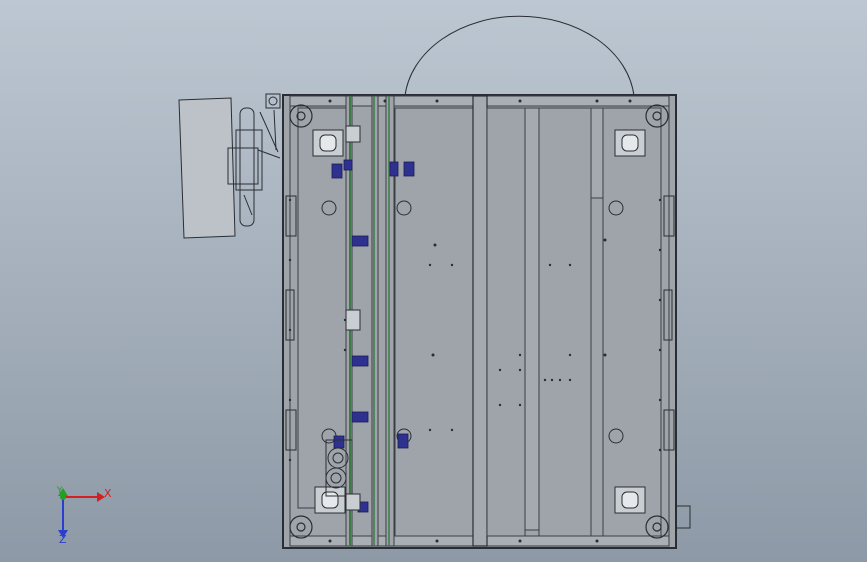 The width and height of the screenshot is (867, 562). I want to click on latch-handle, so click(254, 160).